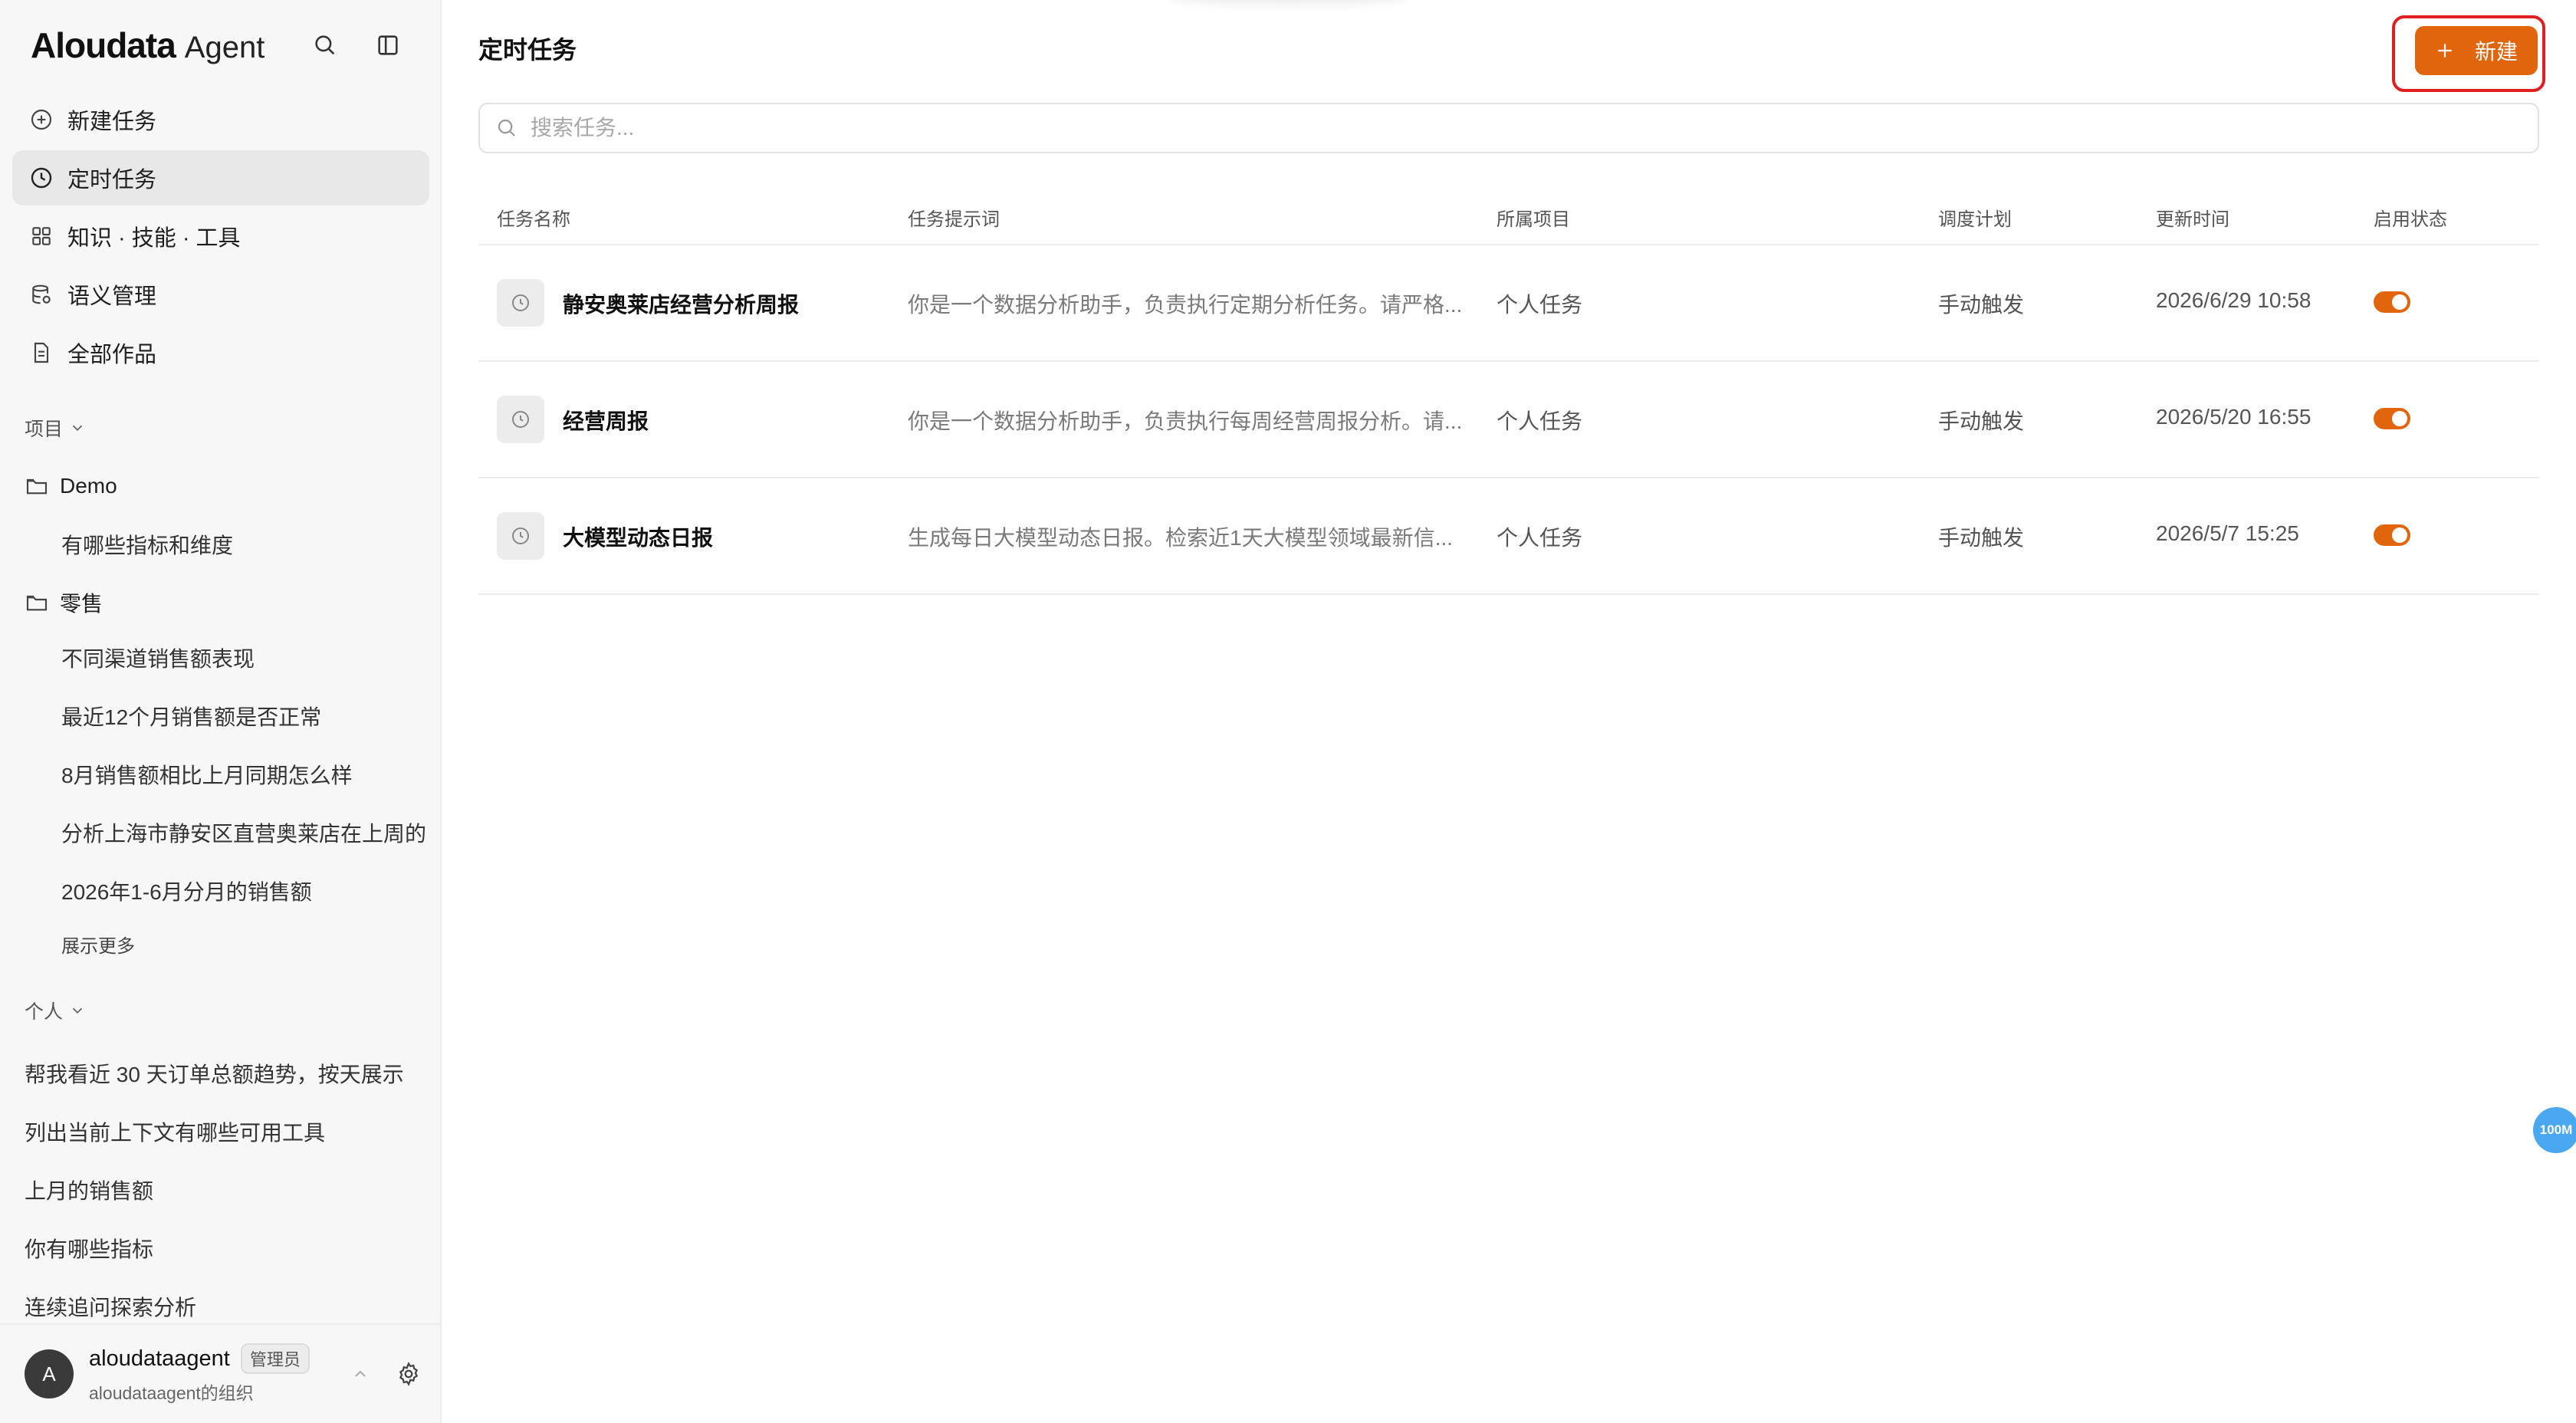 The image size is (2576, 1423). What do you see at coordinates (244, 544) in the screenshot?
I see `project-item: 有哪些指标和维度` at bounding box center [244, 544].